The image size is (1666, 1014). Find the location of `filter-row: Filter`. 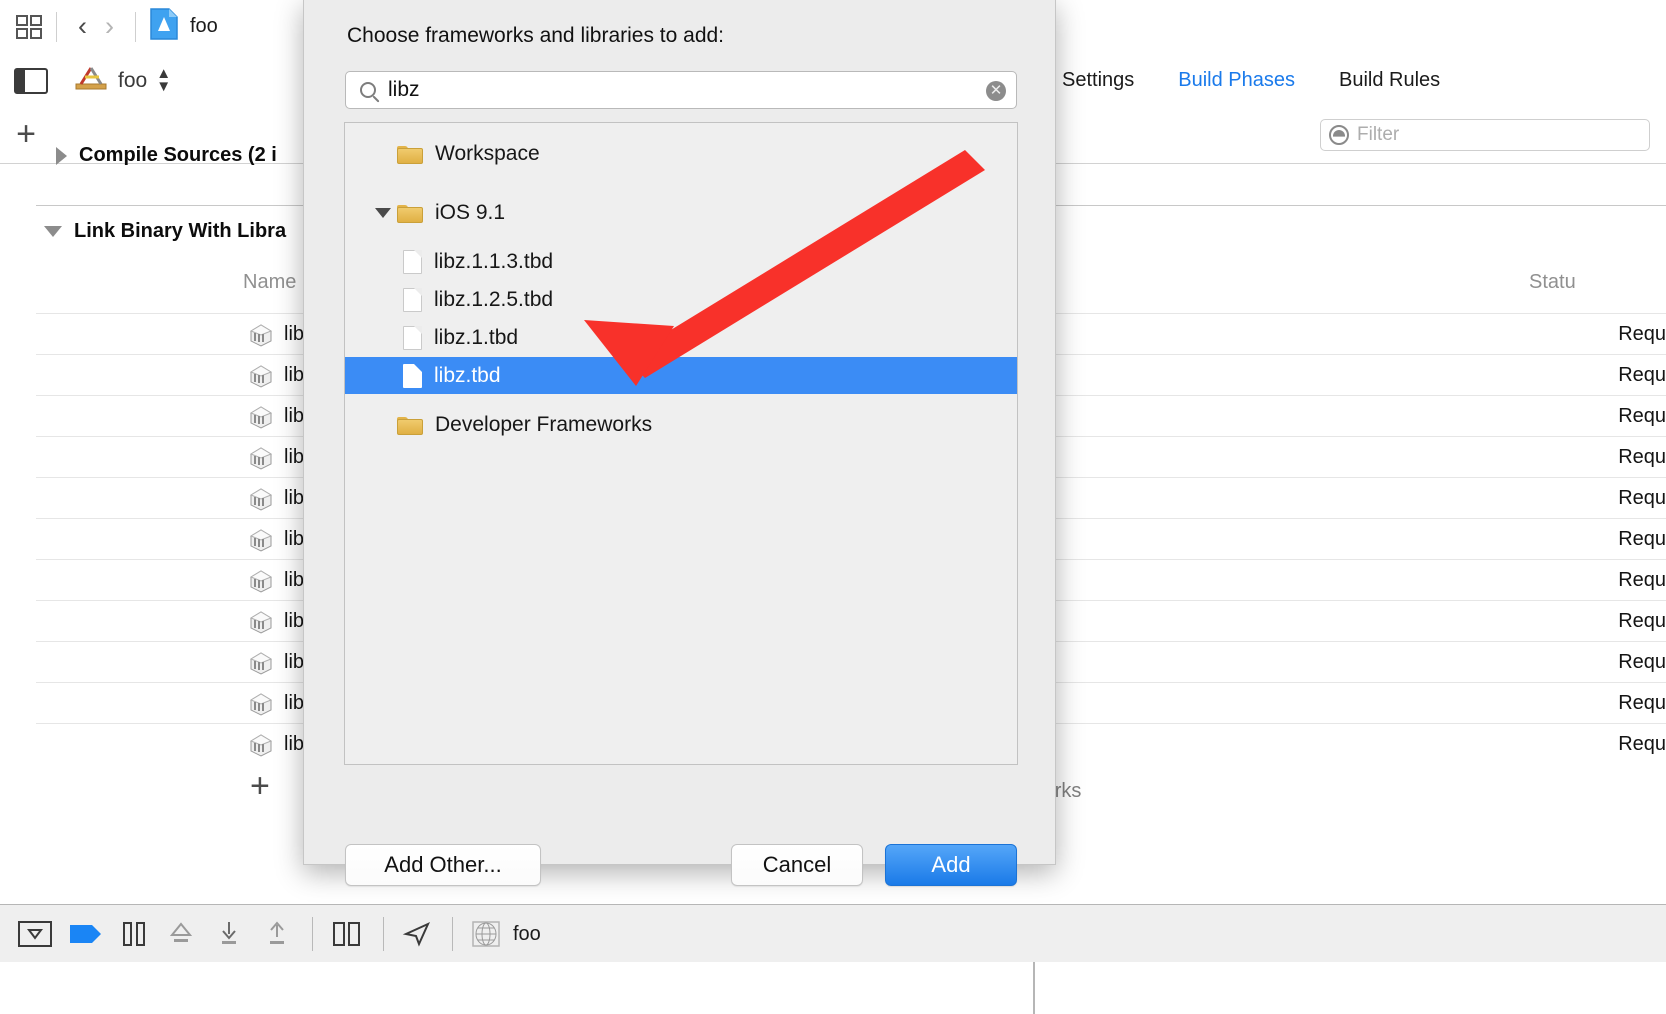

filter-row: Filter is located at coordinates (1353, 136).